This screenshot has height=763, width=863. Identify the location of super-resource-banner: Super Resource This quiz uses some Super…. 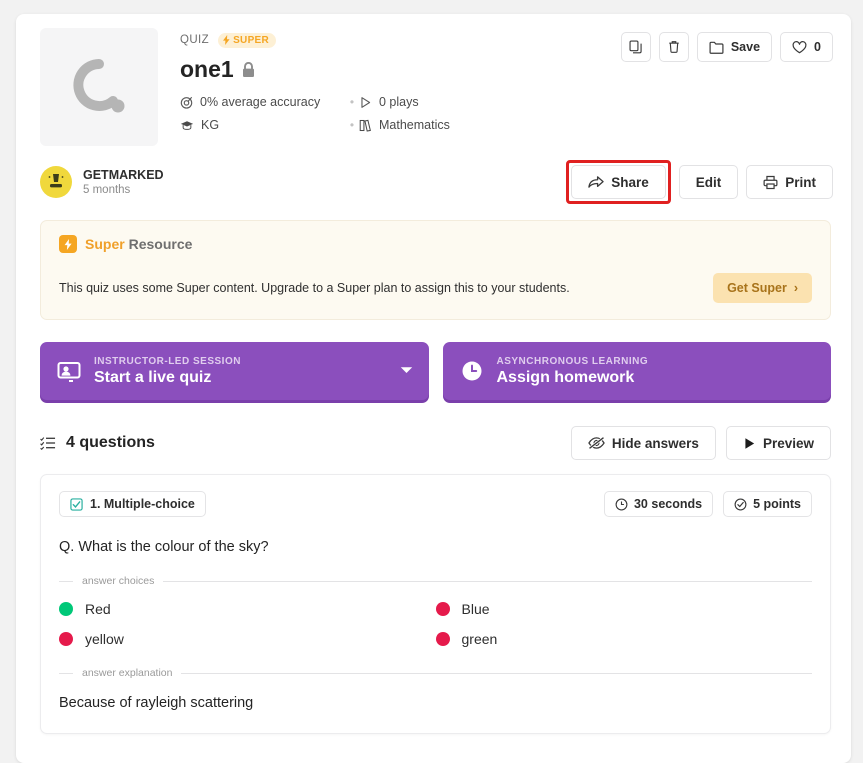
(435, 270).